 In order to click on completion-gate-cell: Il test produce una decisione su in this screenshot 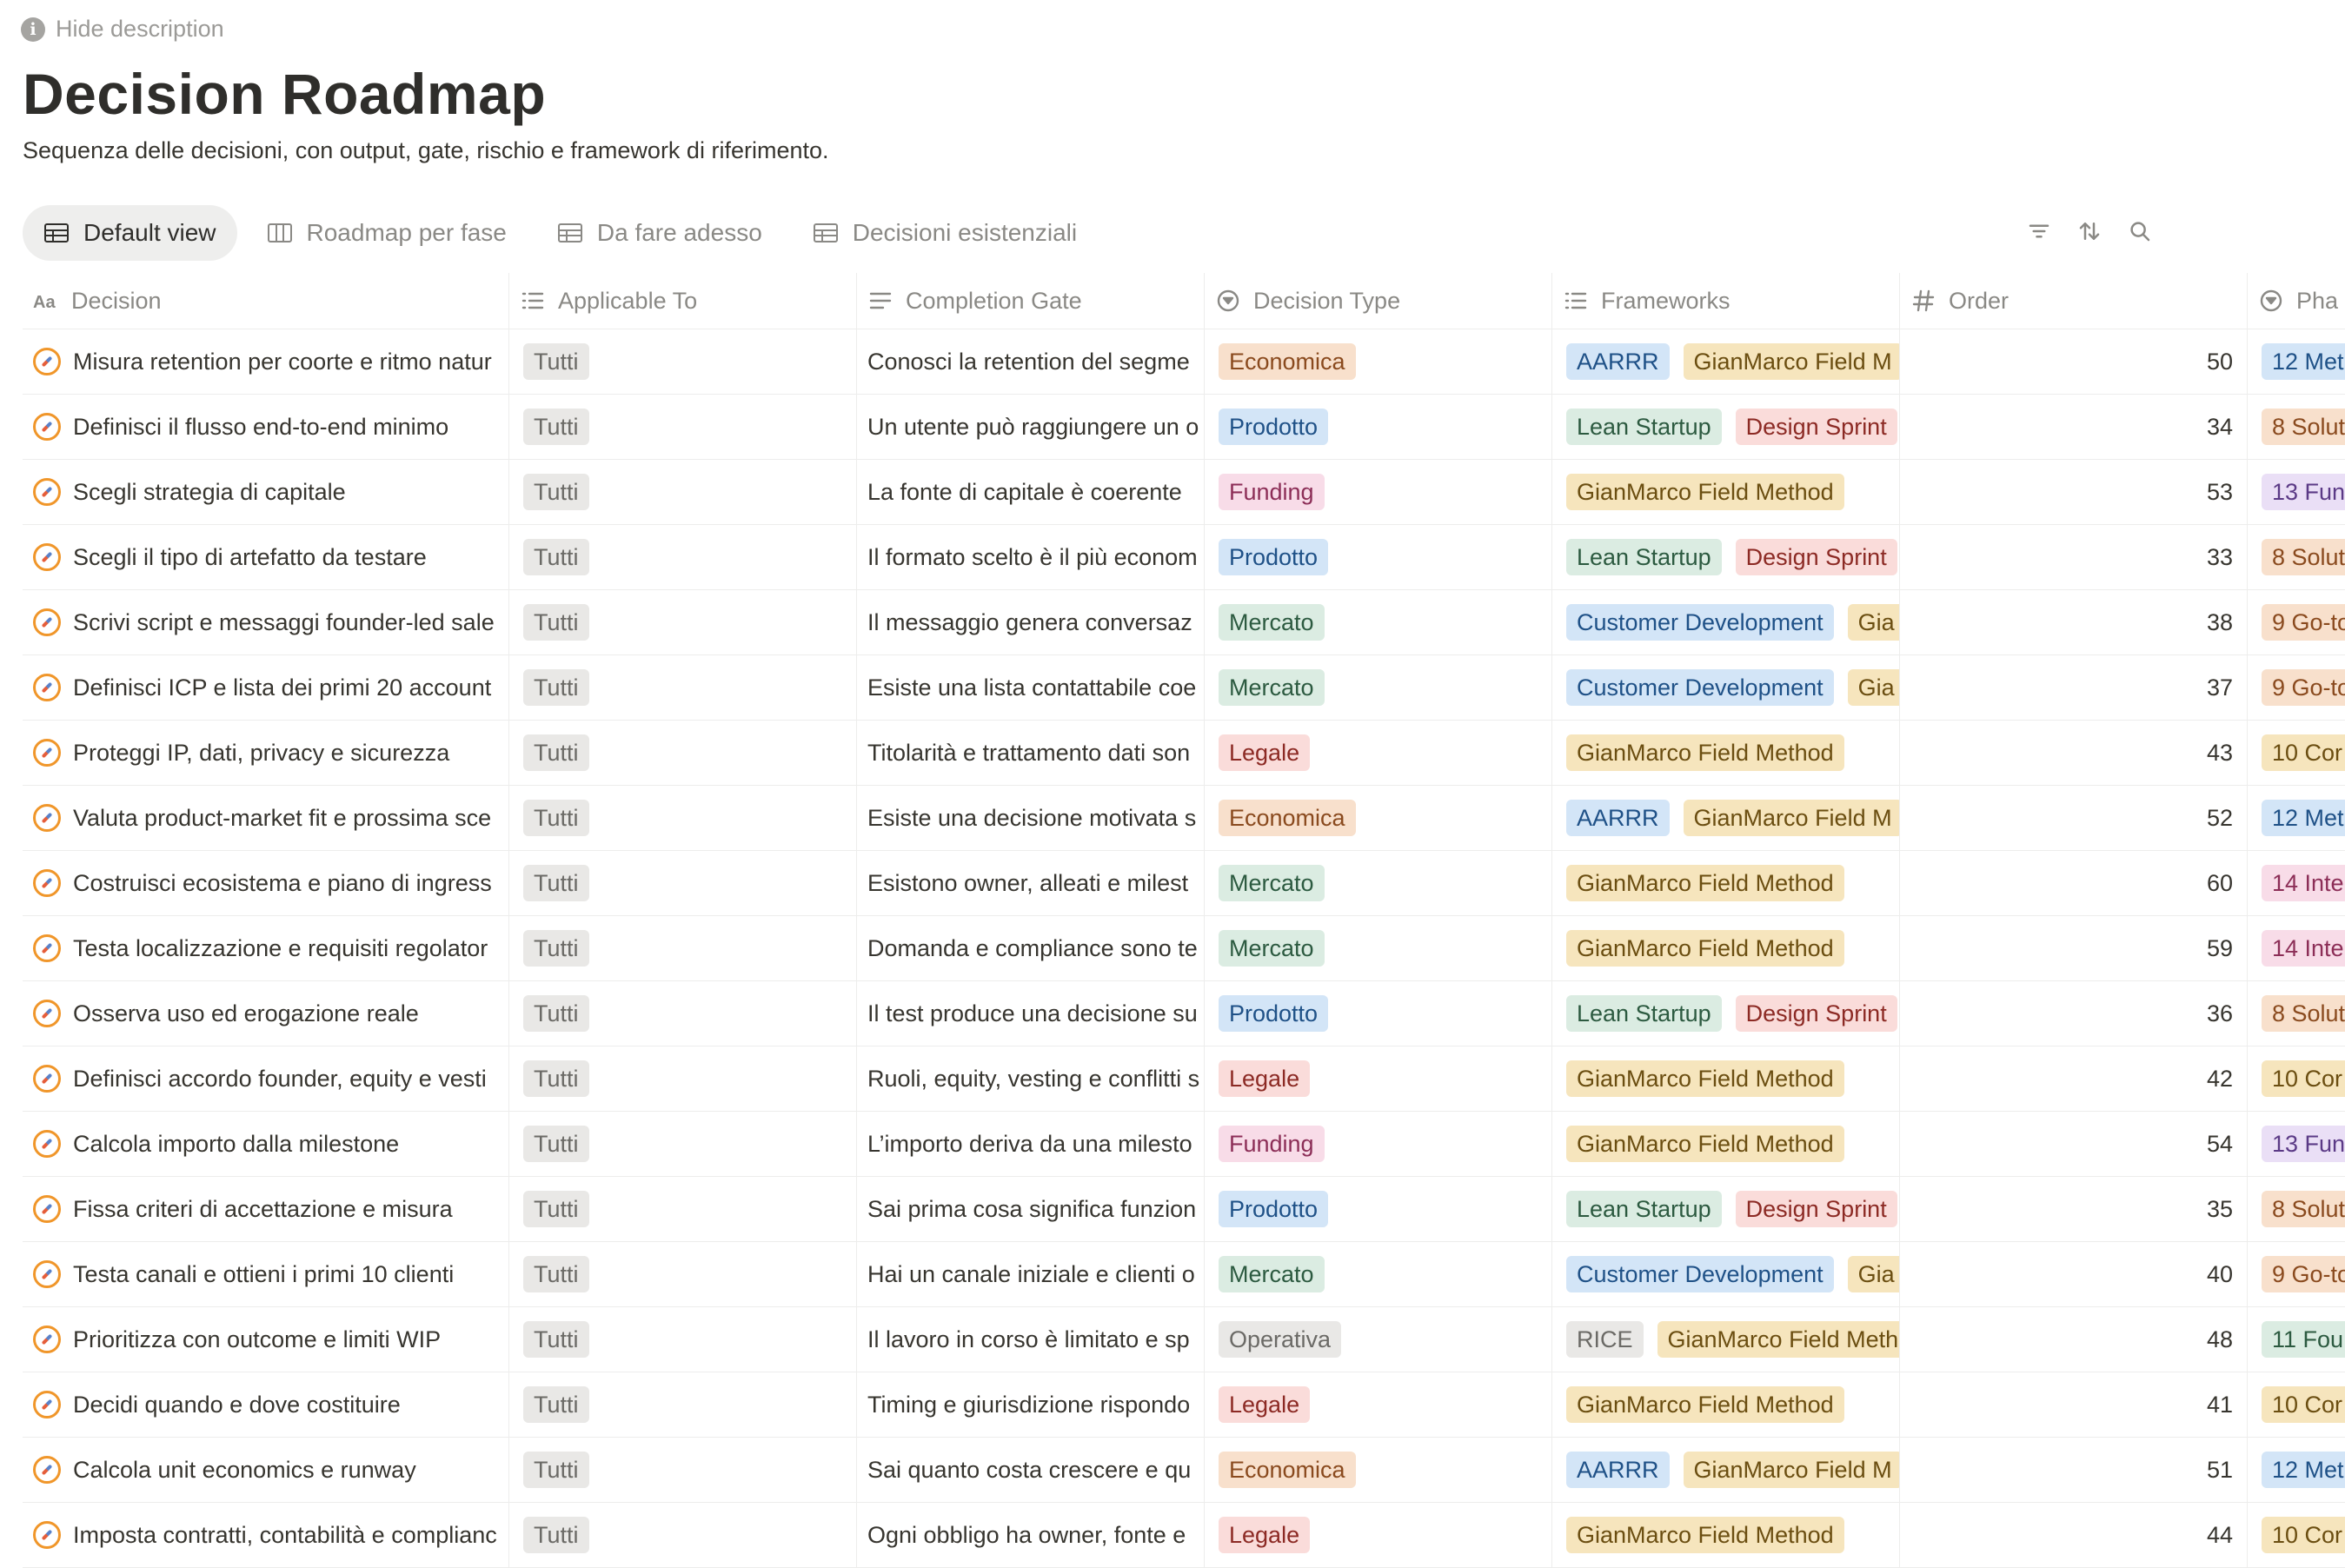, I will do `click(1031, 1013)`.